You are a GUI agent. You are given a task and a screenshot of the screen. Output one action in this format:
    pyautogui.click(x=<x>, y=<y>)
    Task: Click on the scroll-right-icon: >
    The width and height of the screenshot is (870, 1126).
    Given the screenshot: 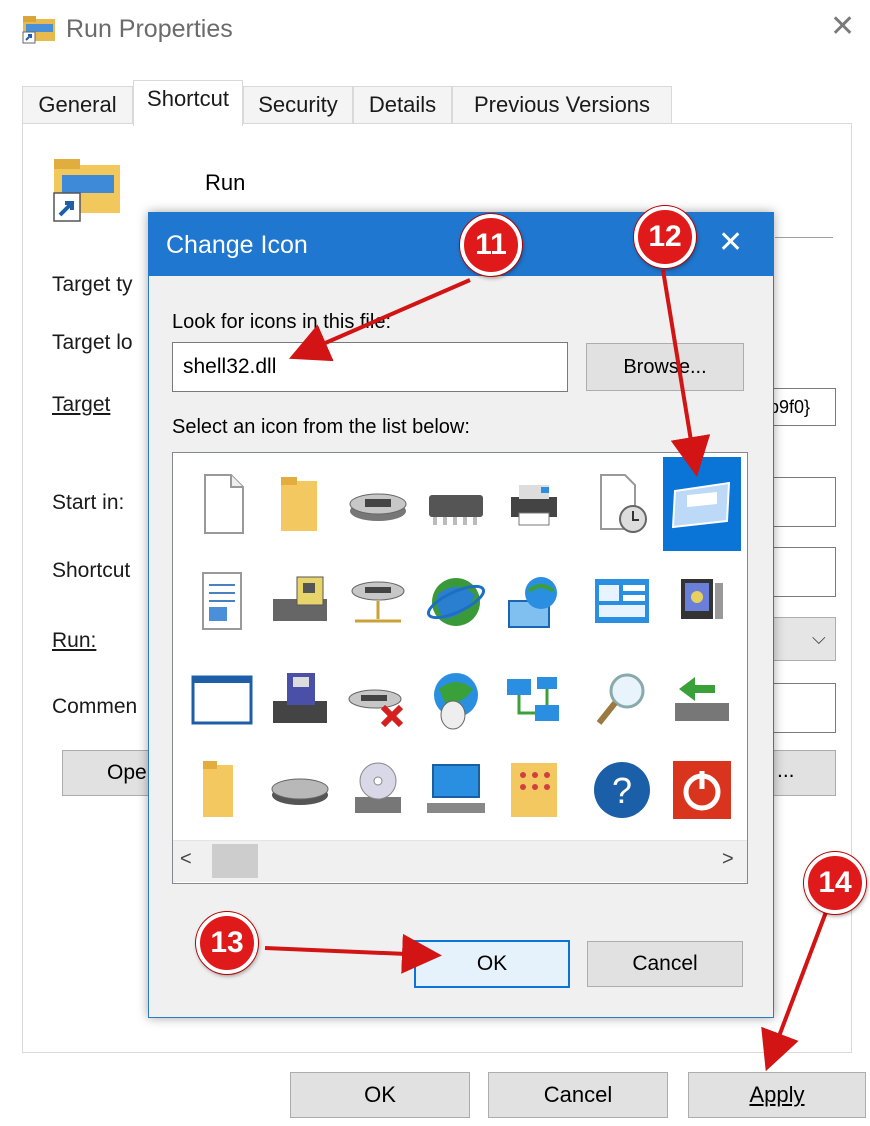 What is the action you would take?
    pyautogui.click(x=728, y=859)
    